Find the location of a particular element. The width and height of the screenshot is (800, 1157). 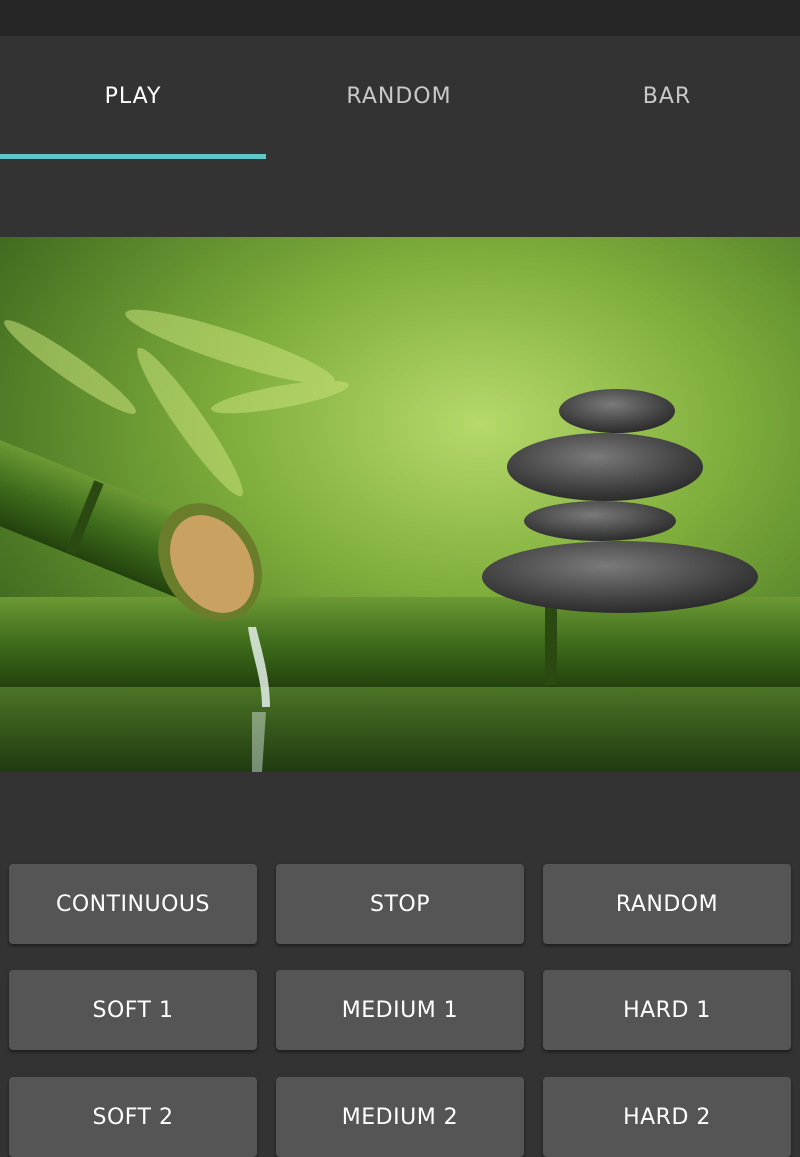

tab-random-label: RANDOM is located at coordinates (399, 96).